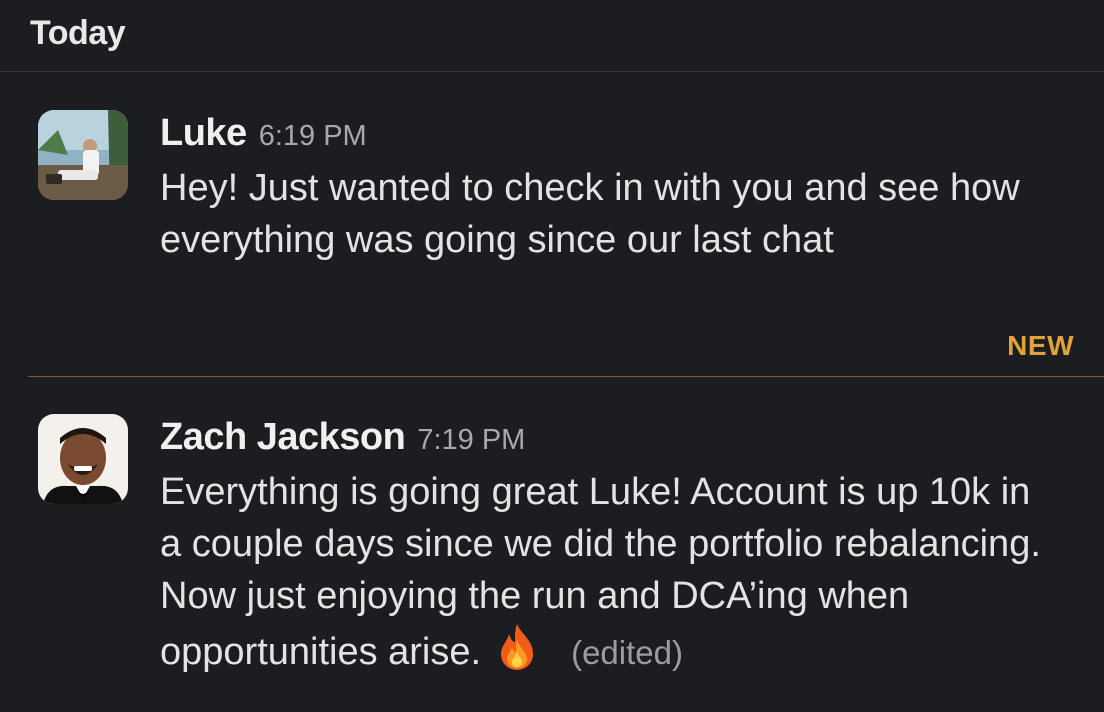  Describe the element at coordinates (602, 438) in the screenshot. I see `message-header: Zach Jackson 7:19 PM` at that location.